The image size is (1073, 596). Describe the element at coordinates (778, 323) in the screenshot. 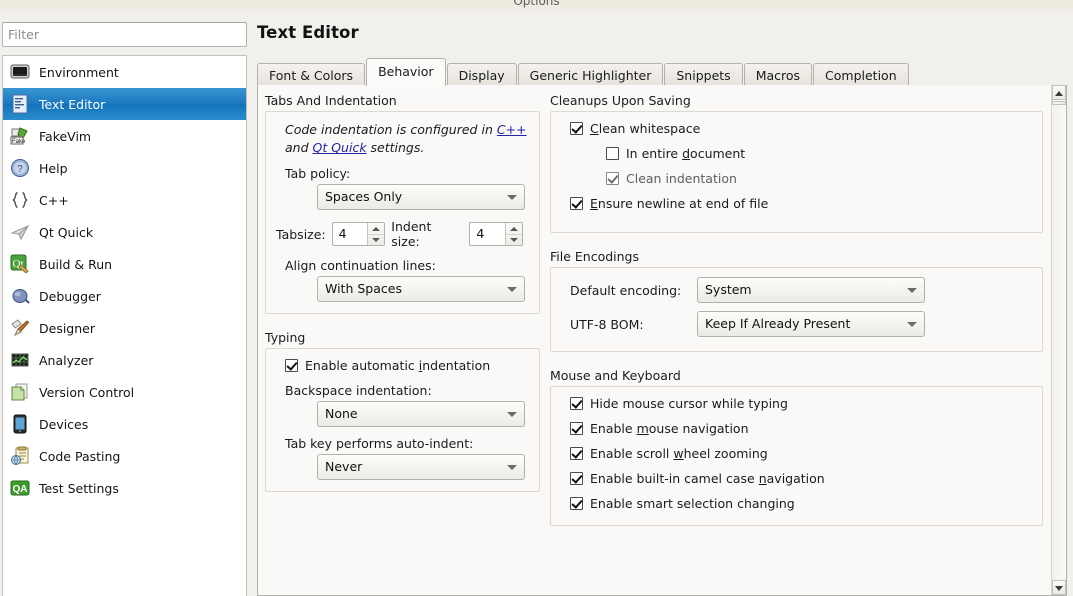

I see `utf8-bom-value: Keep If Already Present` at that location.